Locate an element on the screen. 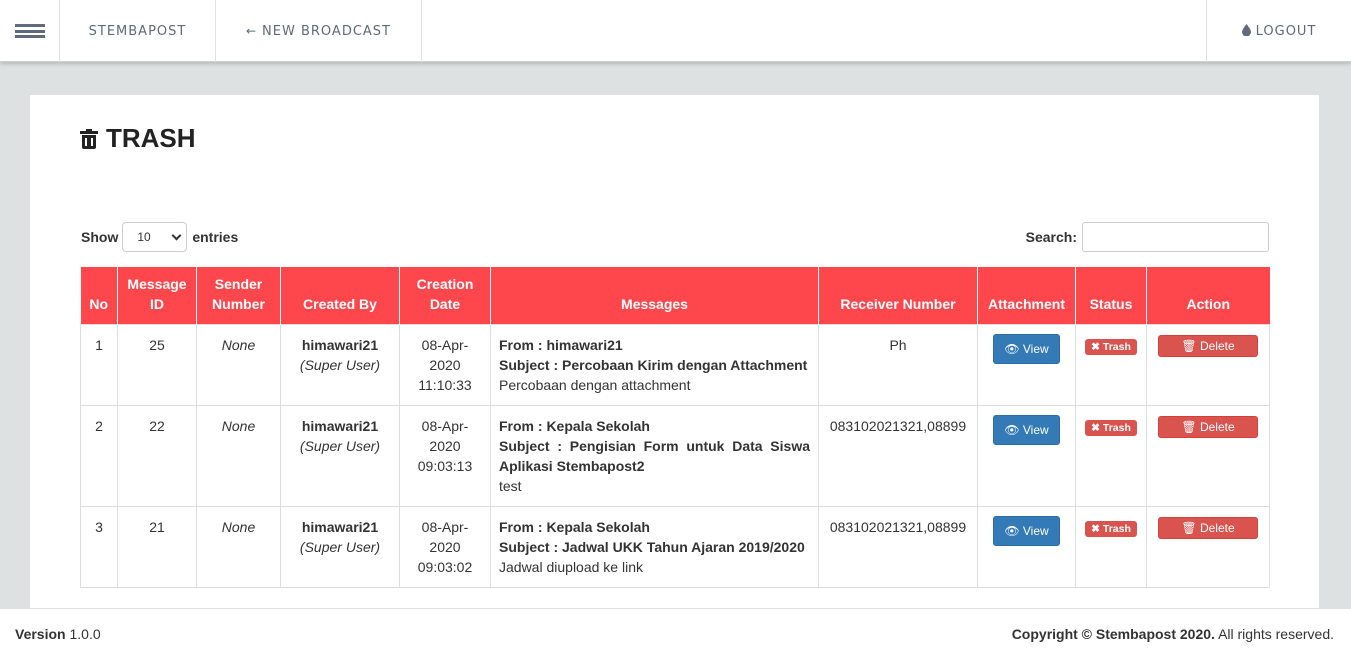 The width and height of the screenshot is (1351, 658). brand-label: STEMBAPOST is located at coordinates (137, 31).